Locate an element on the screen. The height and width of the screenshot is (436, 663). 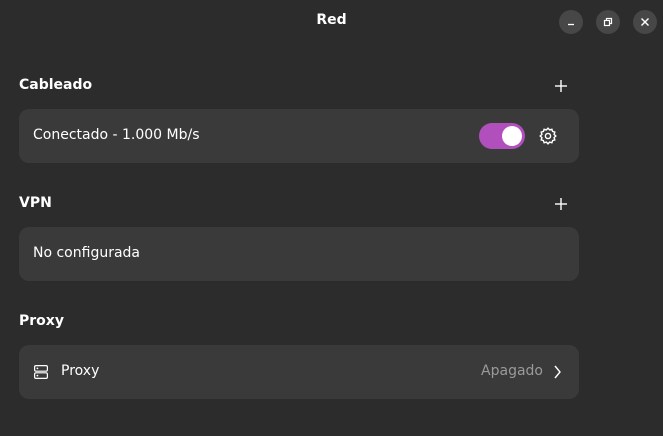
chevron-right-icon is located at coordinates (557, 372).